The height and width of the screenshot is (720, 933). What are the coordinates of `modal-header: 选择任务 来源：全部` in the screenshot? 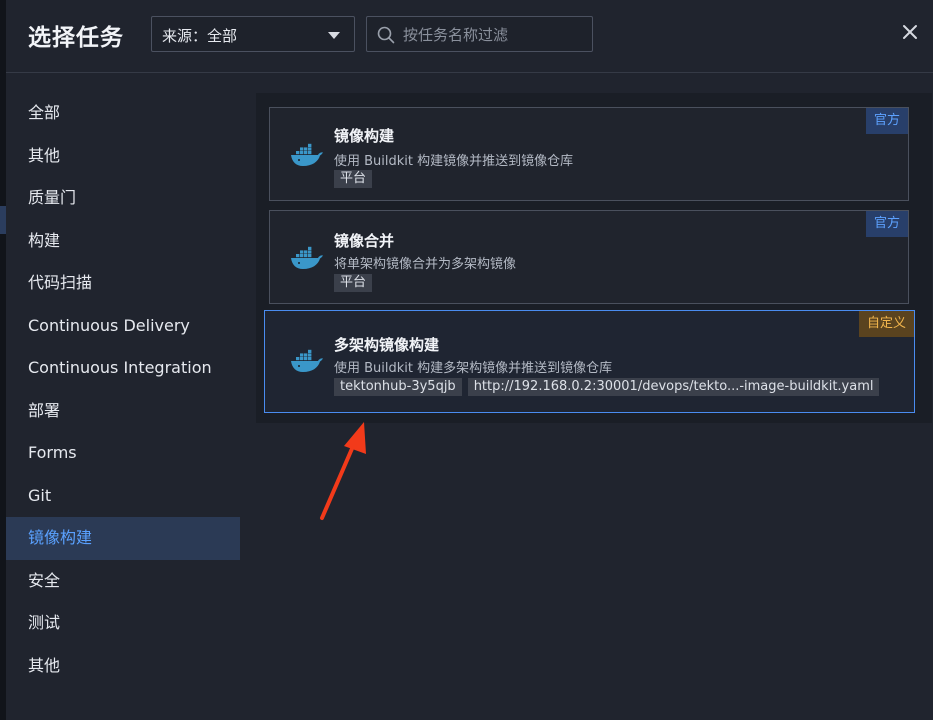 It's located at (469, 36).